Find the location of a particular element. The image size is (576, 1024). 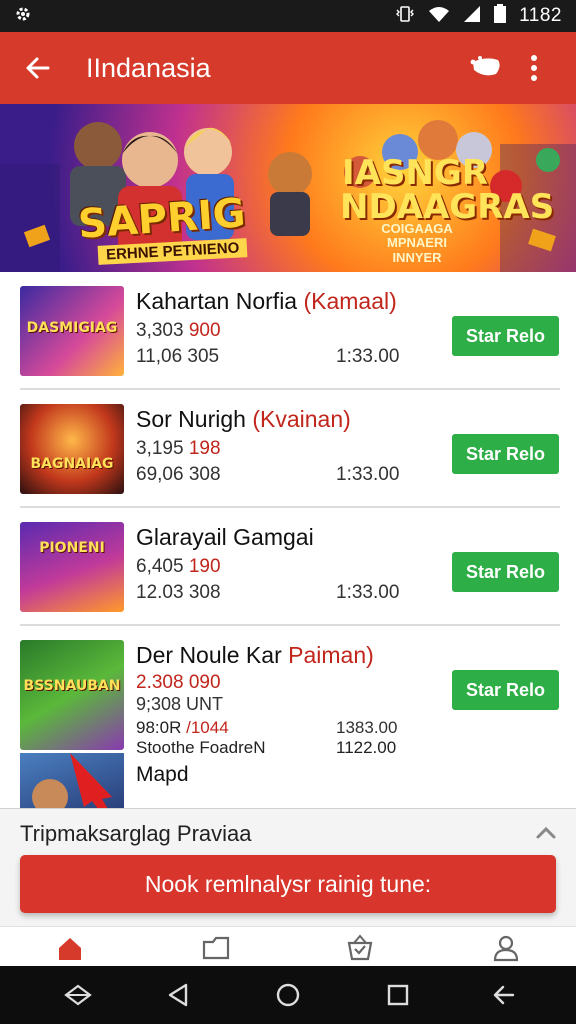

nav-extra-button is located at coordinates (78, 995).